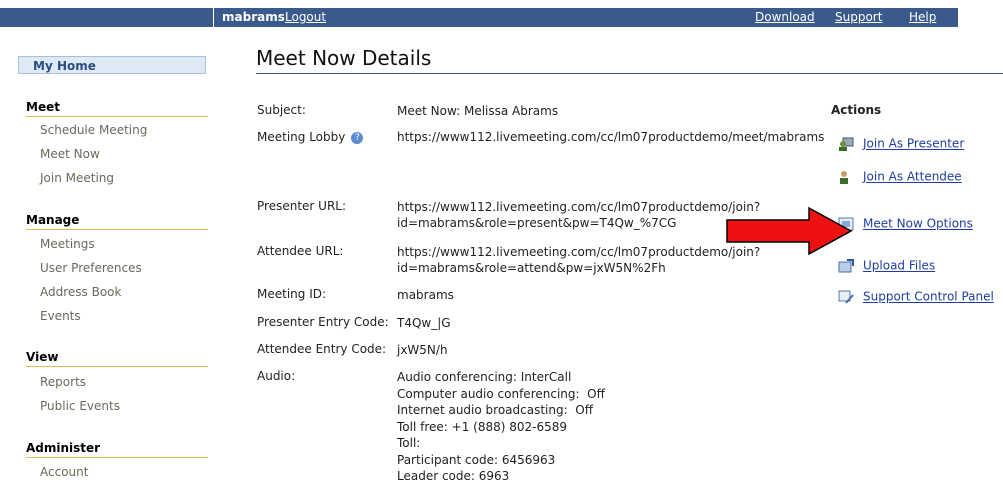  What do you see at coordinates (80, 292) in the screenshot?
I see `nav-item-address-book: Address Book` at bounding box center [80, 292].